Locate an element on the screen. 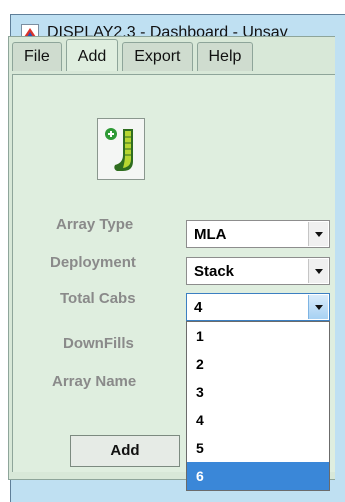 The image size is (345, 502). total-cabs-select: 4 is located at coordinates (258, 307).